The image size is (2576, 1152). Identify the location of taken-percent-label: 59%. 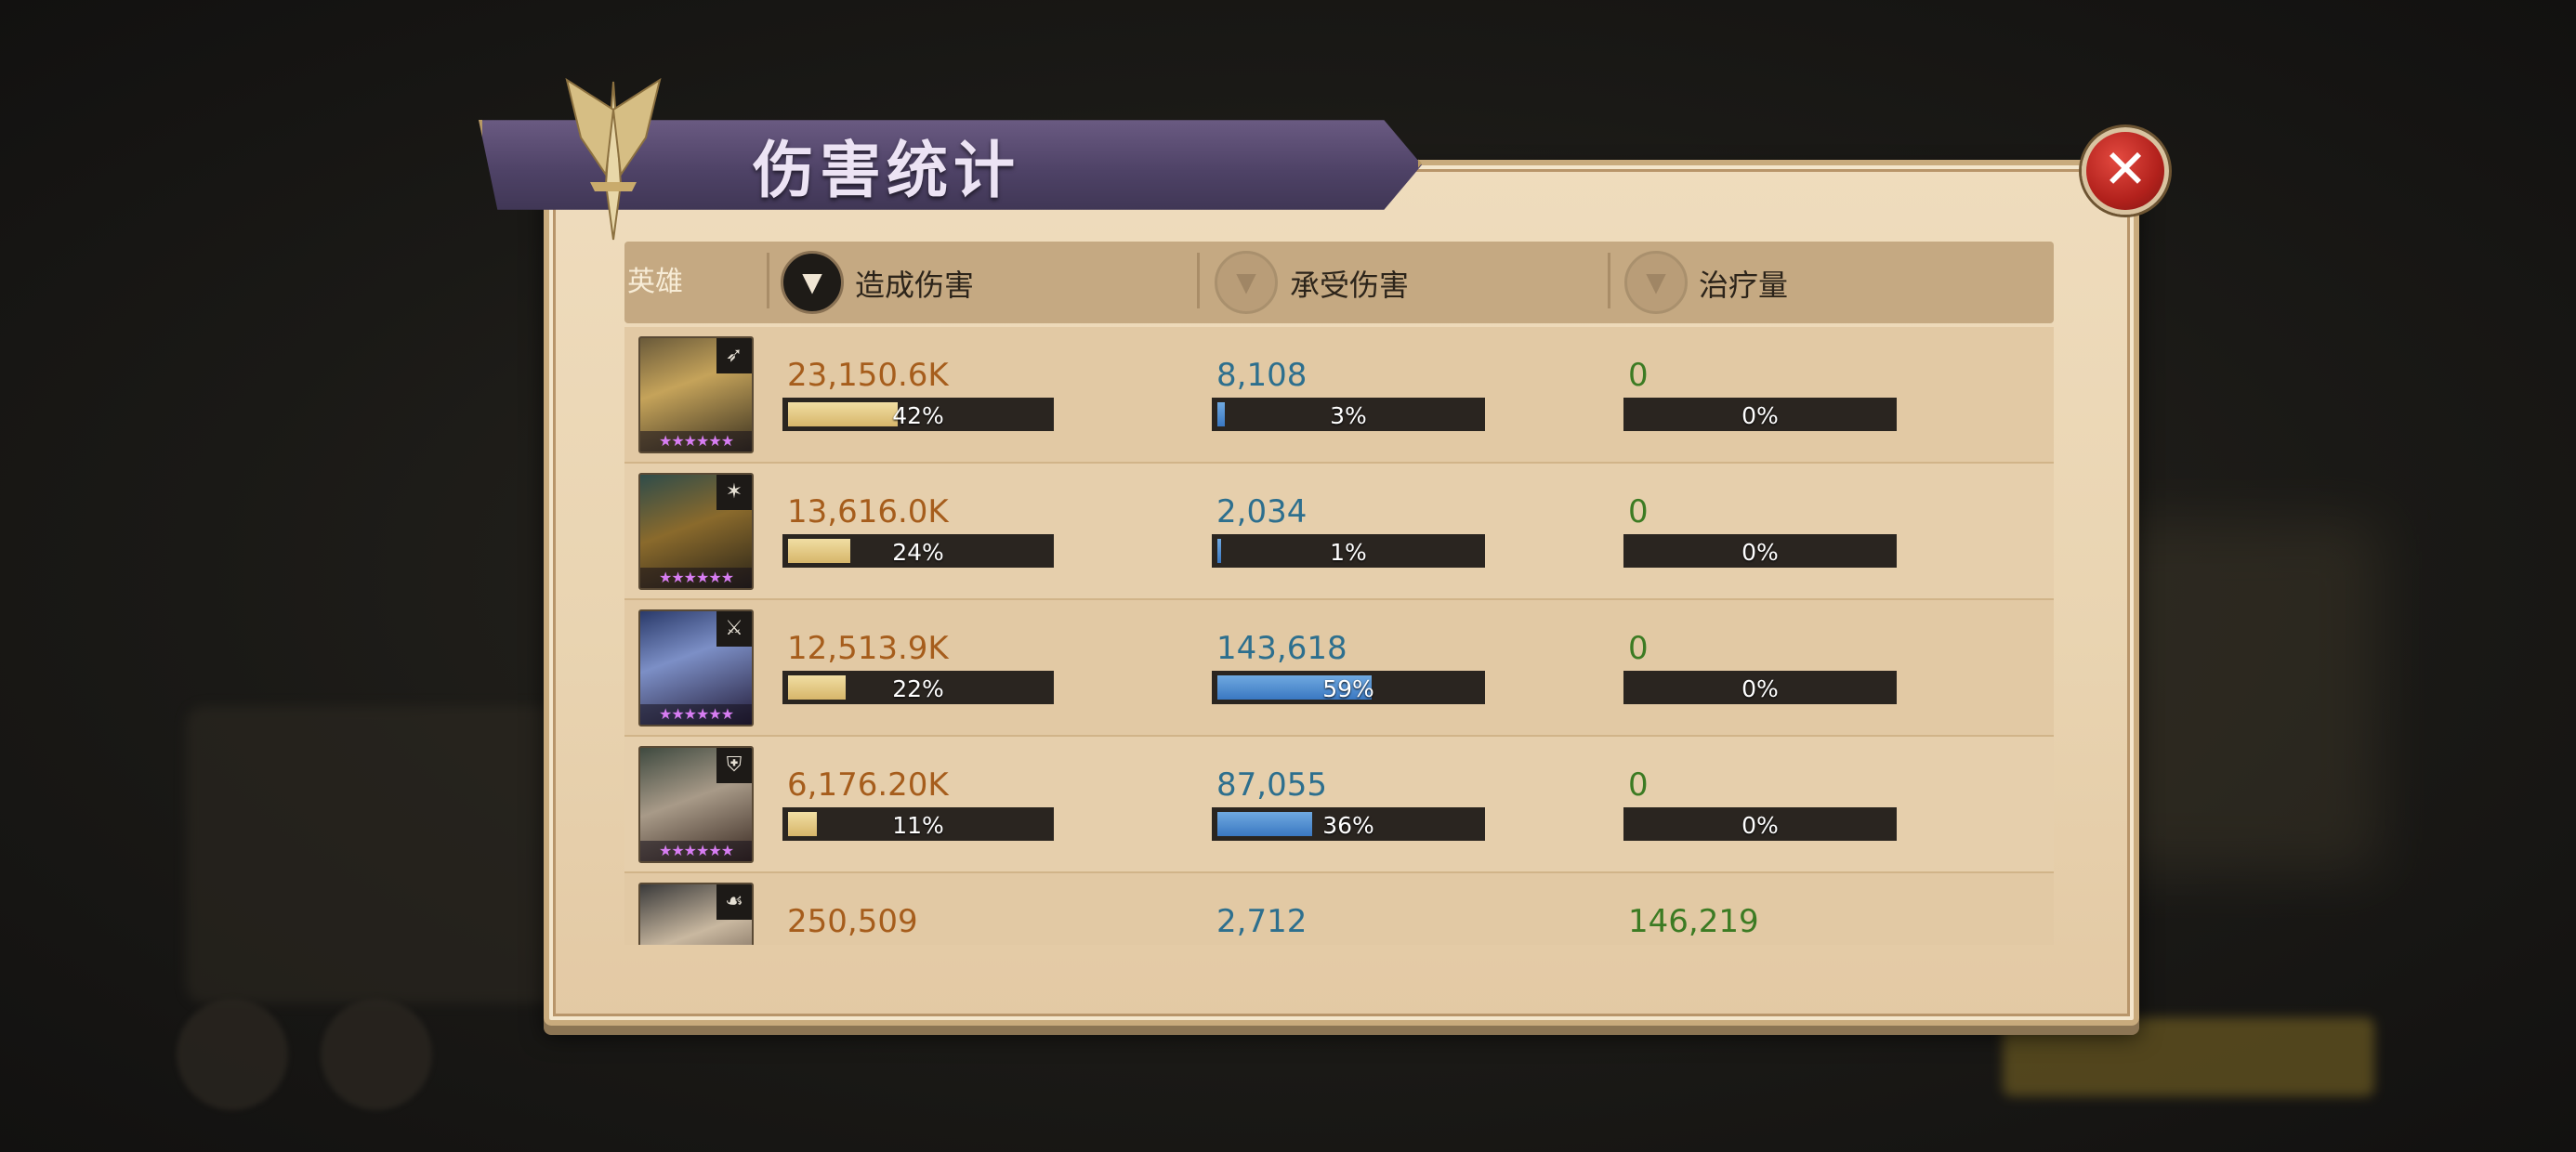
(1348, 688).